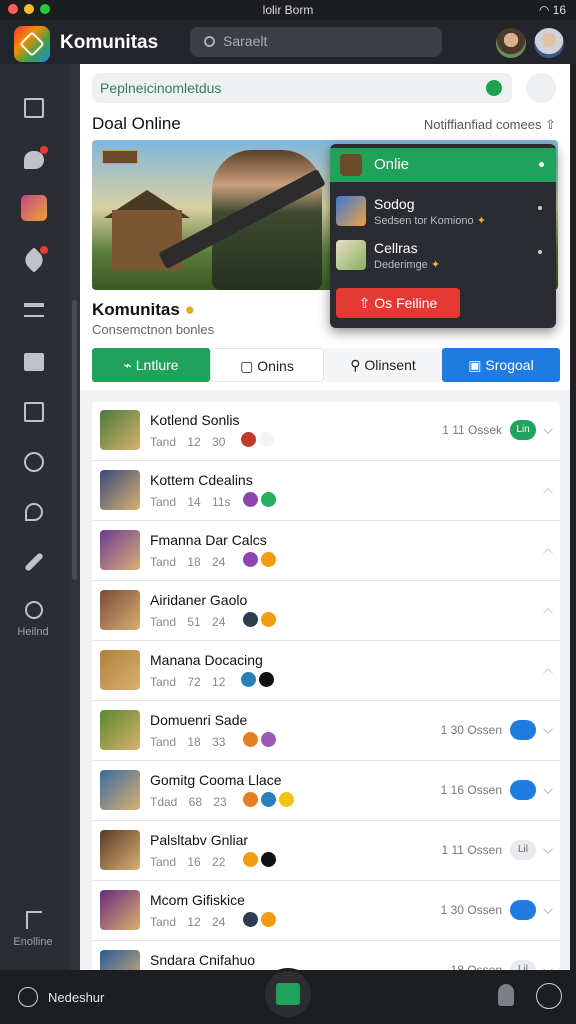 The width and height of the screenshot is (576, 1024). What do you see at coordinates (34, 462) in the screenshot?
I see `compass-icon` at bounding box center [34, 462].